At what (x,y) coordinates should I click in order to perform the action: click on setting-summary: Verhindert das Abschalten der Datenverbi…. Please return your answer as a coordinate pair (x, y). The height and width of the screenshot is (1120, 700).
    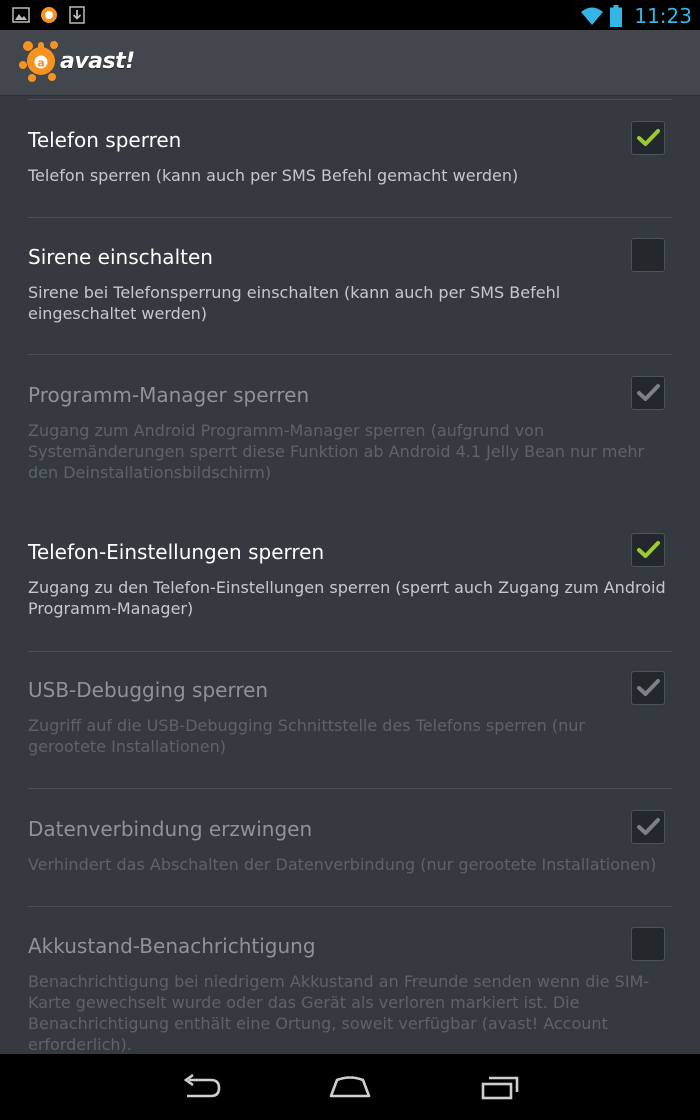
    Looking at the image, I should click on (342, 864).